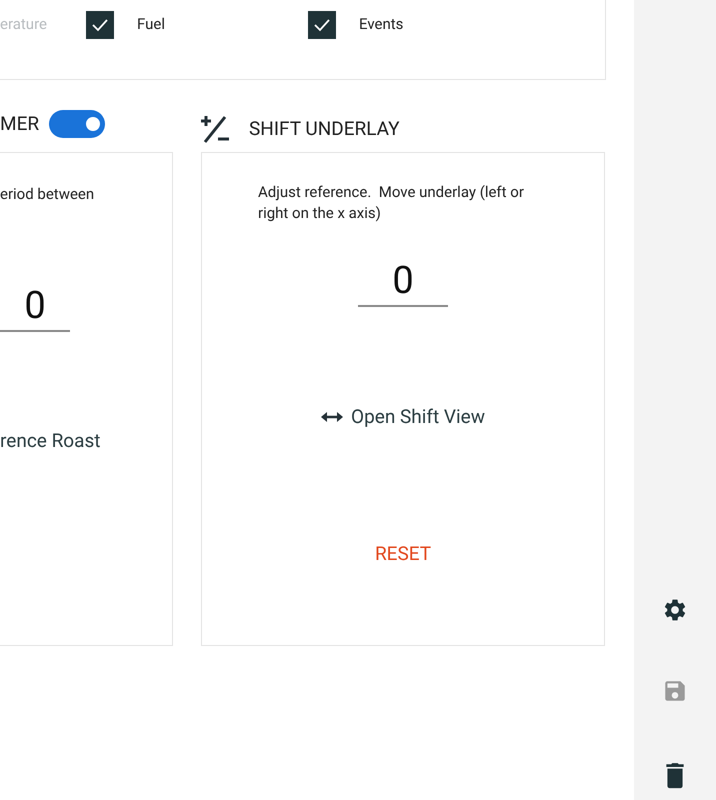 The image size is (716, 800). Describe the element at coordinates (20, 123) in the screenshot. I see `section-title: MER` at that location.